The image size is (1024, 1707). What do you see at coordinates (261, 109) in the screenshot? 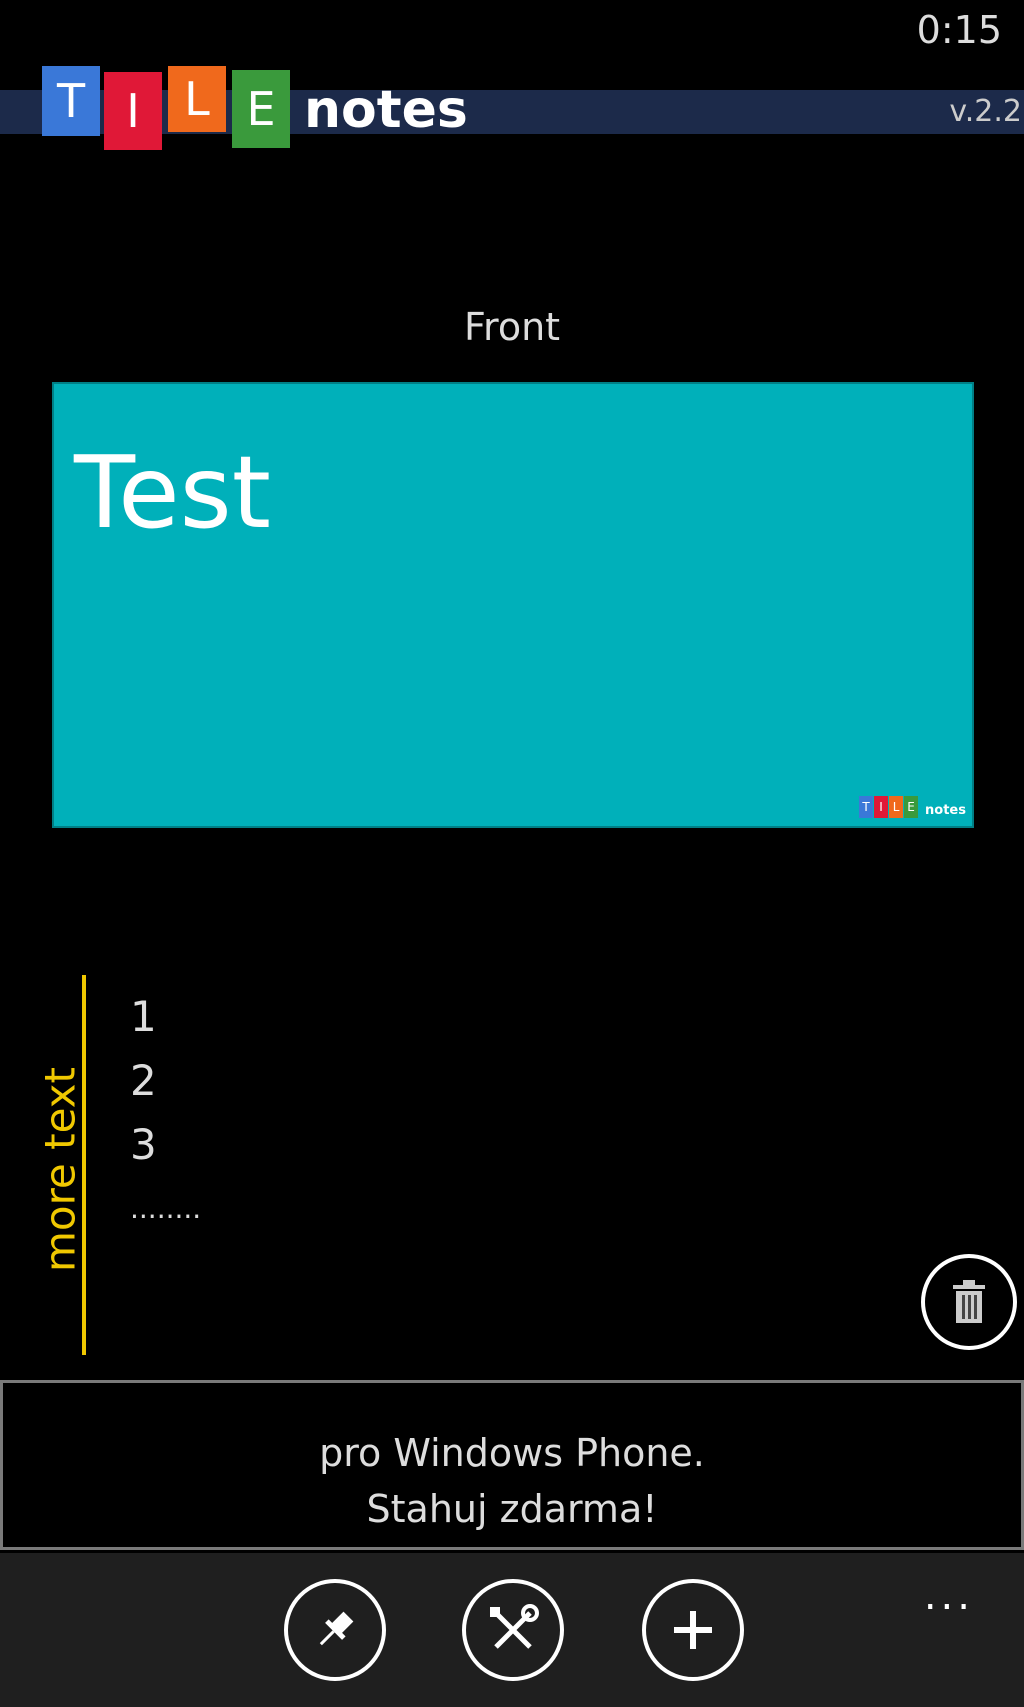
I see `logo-letter-e: E` at bounding box center [261, 109].